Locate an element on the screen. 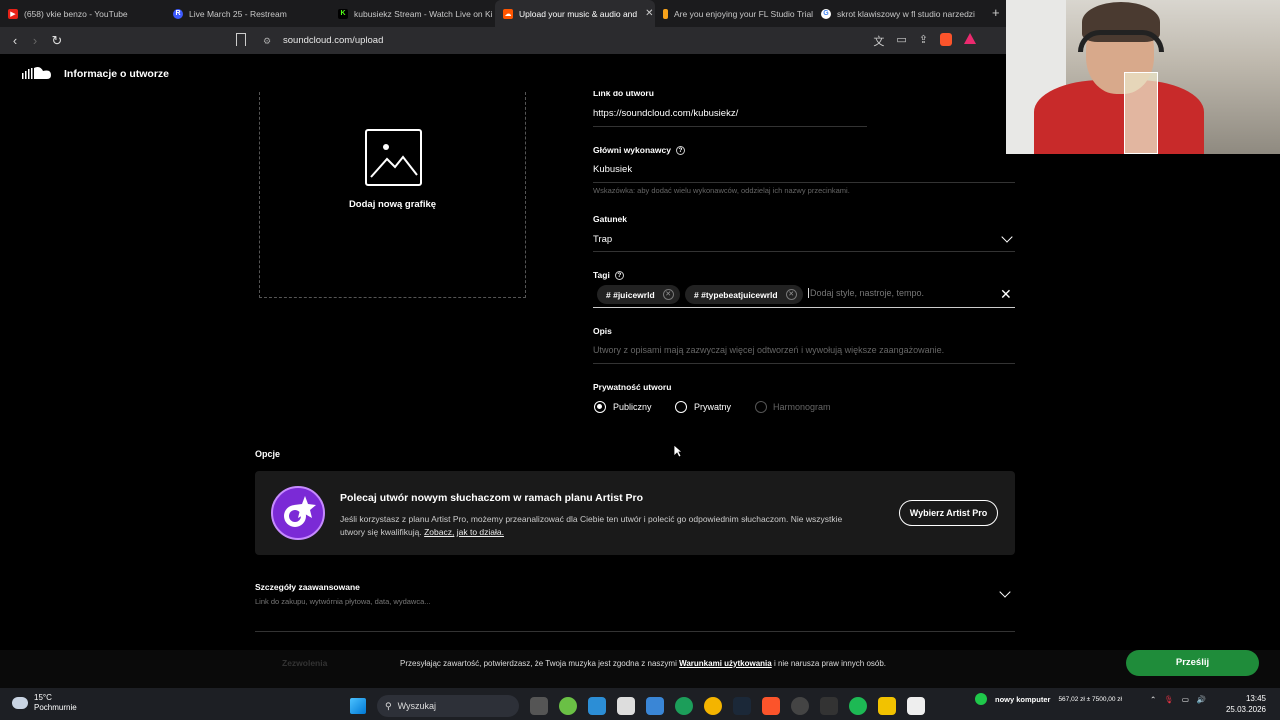  terms-link: Warunkami użytkowania is located at coordinates (725, 663).